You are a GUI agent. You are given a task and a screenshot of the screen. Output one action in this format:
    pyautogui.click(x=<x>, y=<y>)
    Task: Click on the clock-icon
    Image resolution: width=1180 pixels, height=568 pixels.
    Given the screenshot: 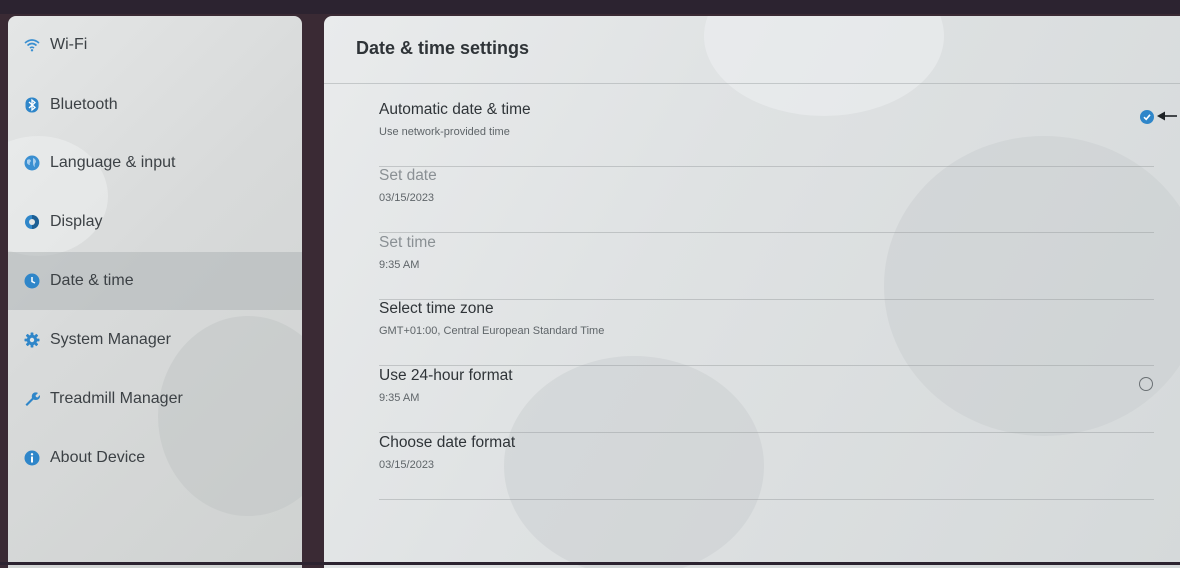 What is the action you would take?
    pyautogui.click(x=32, y=281)
    